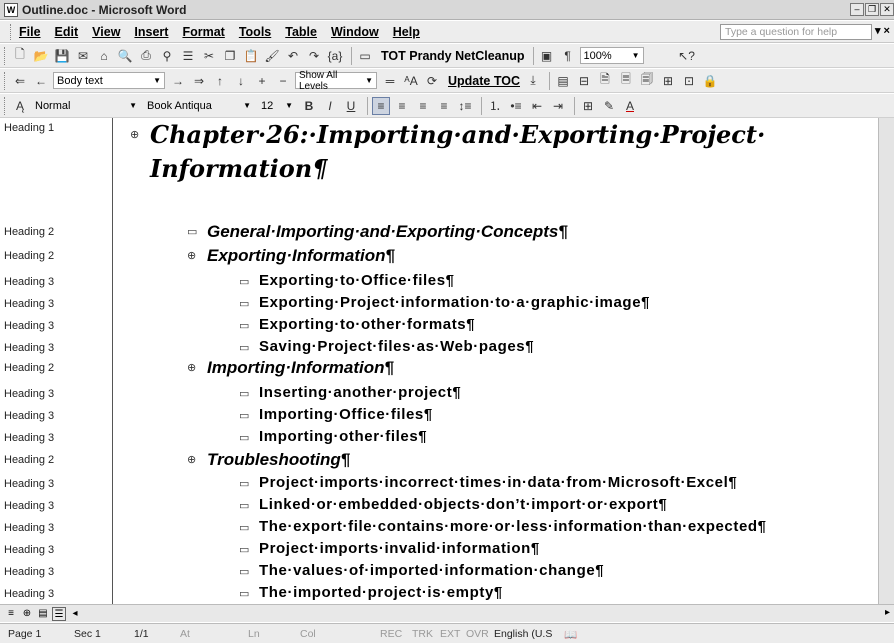 The width and height of the screenshot is (894, 643). What do you see at coordinates (220, 81) in the screenshot?
I see `move-up-icon: ↑` at bounding box center [220, 81].